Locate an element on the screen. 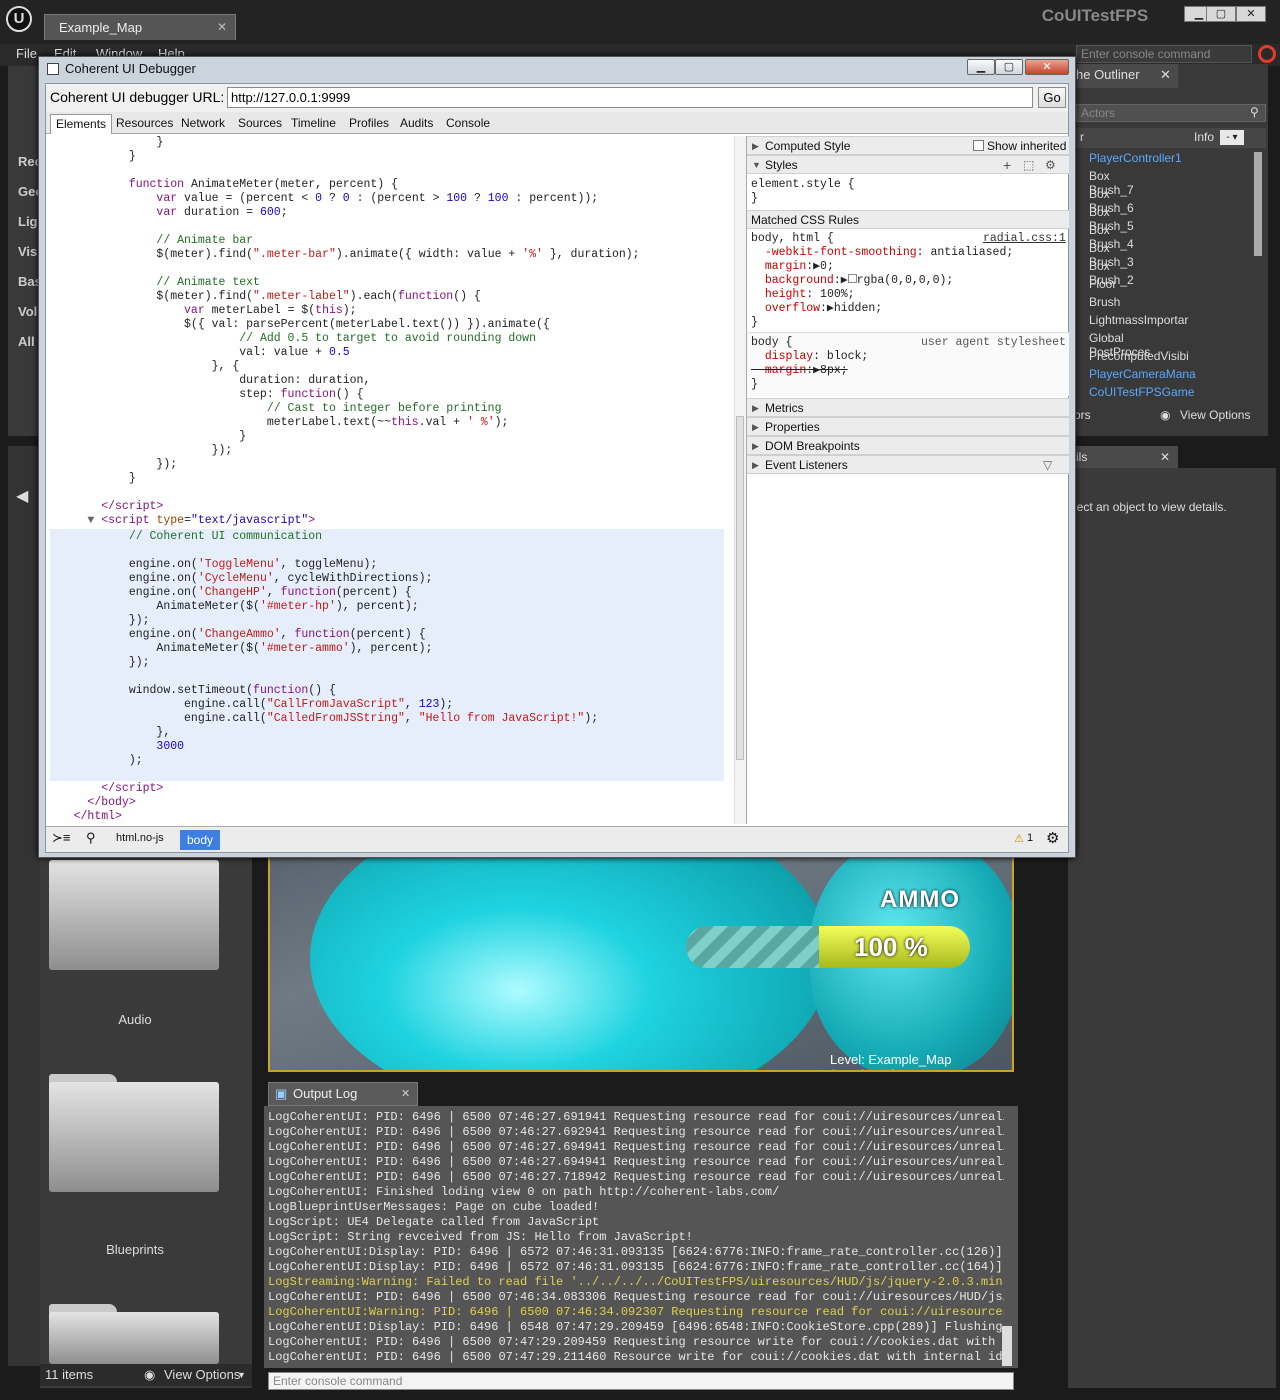 This screenshot has height=1400, width=1280. no-sign-icon is located at coordinates (1267, 54).